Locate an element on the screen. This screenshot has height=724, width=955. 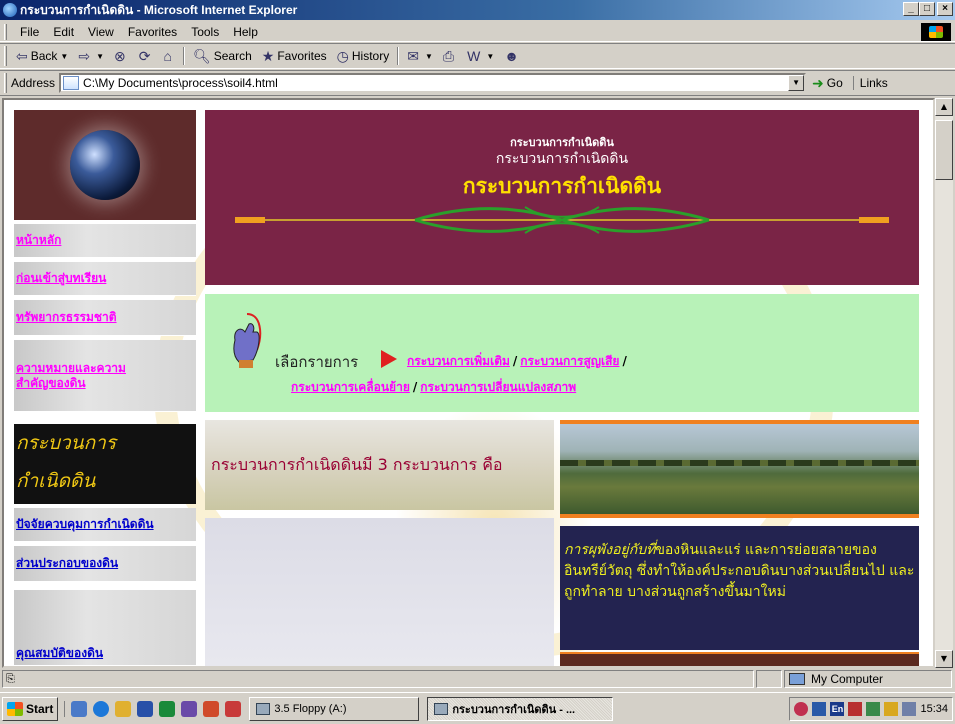
clock: 15:34 is located at coordinates (934, 709).